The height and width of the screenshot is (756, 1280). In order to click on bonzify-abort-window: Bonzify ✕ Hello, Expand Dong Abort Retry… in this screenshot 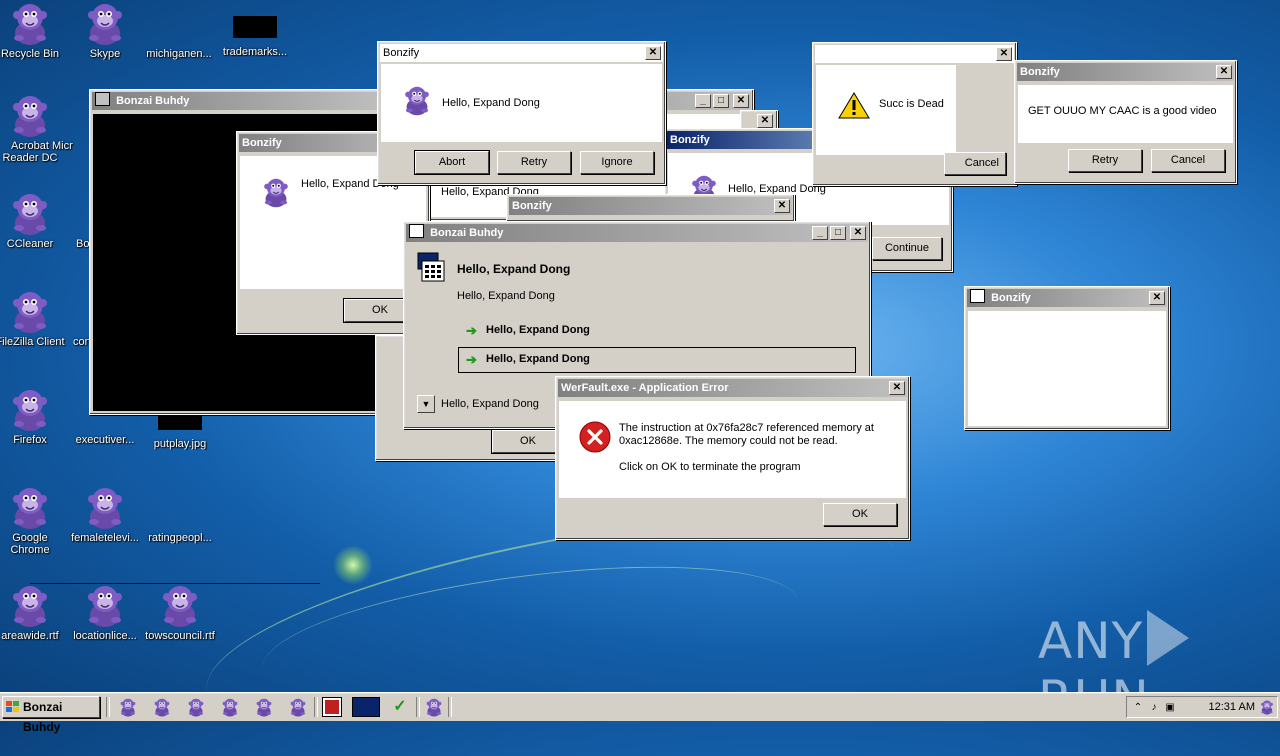, I will do `click(521, 113)`.